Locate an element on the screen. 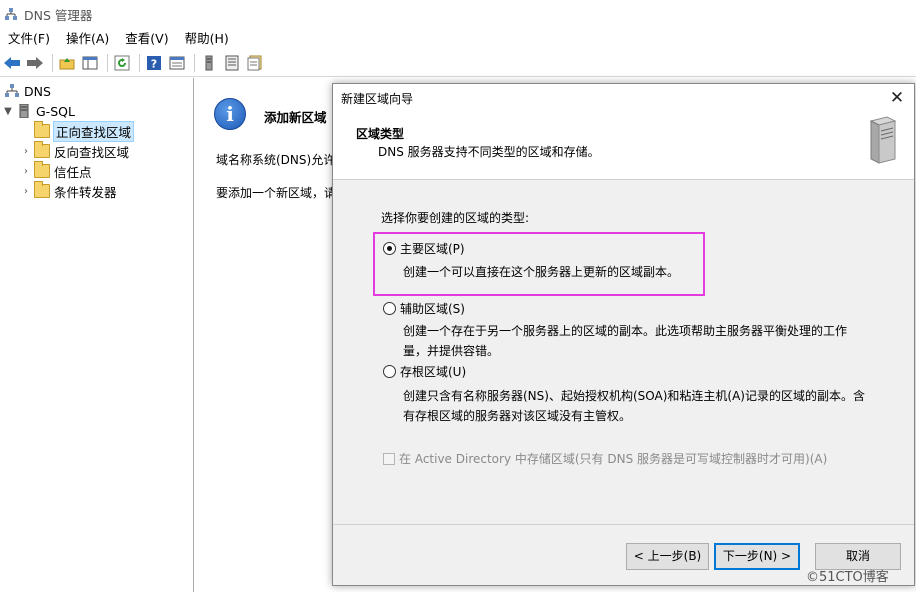  tree-item-label: 正向查找区域 is located at coordinates (93, 131).